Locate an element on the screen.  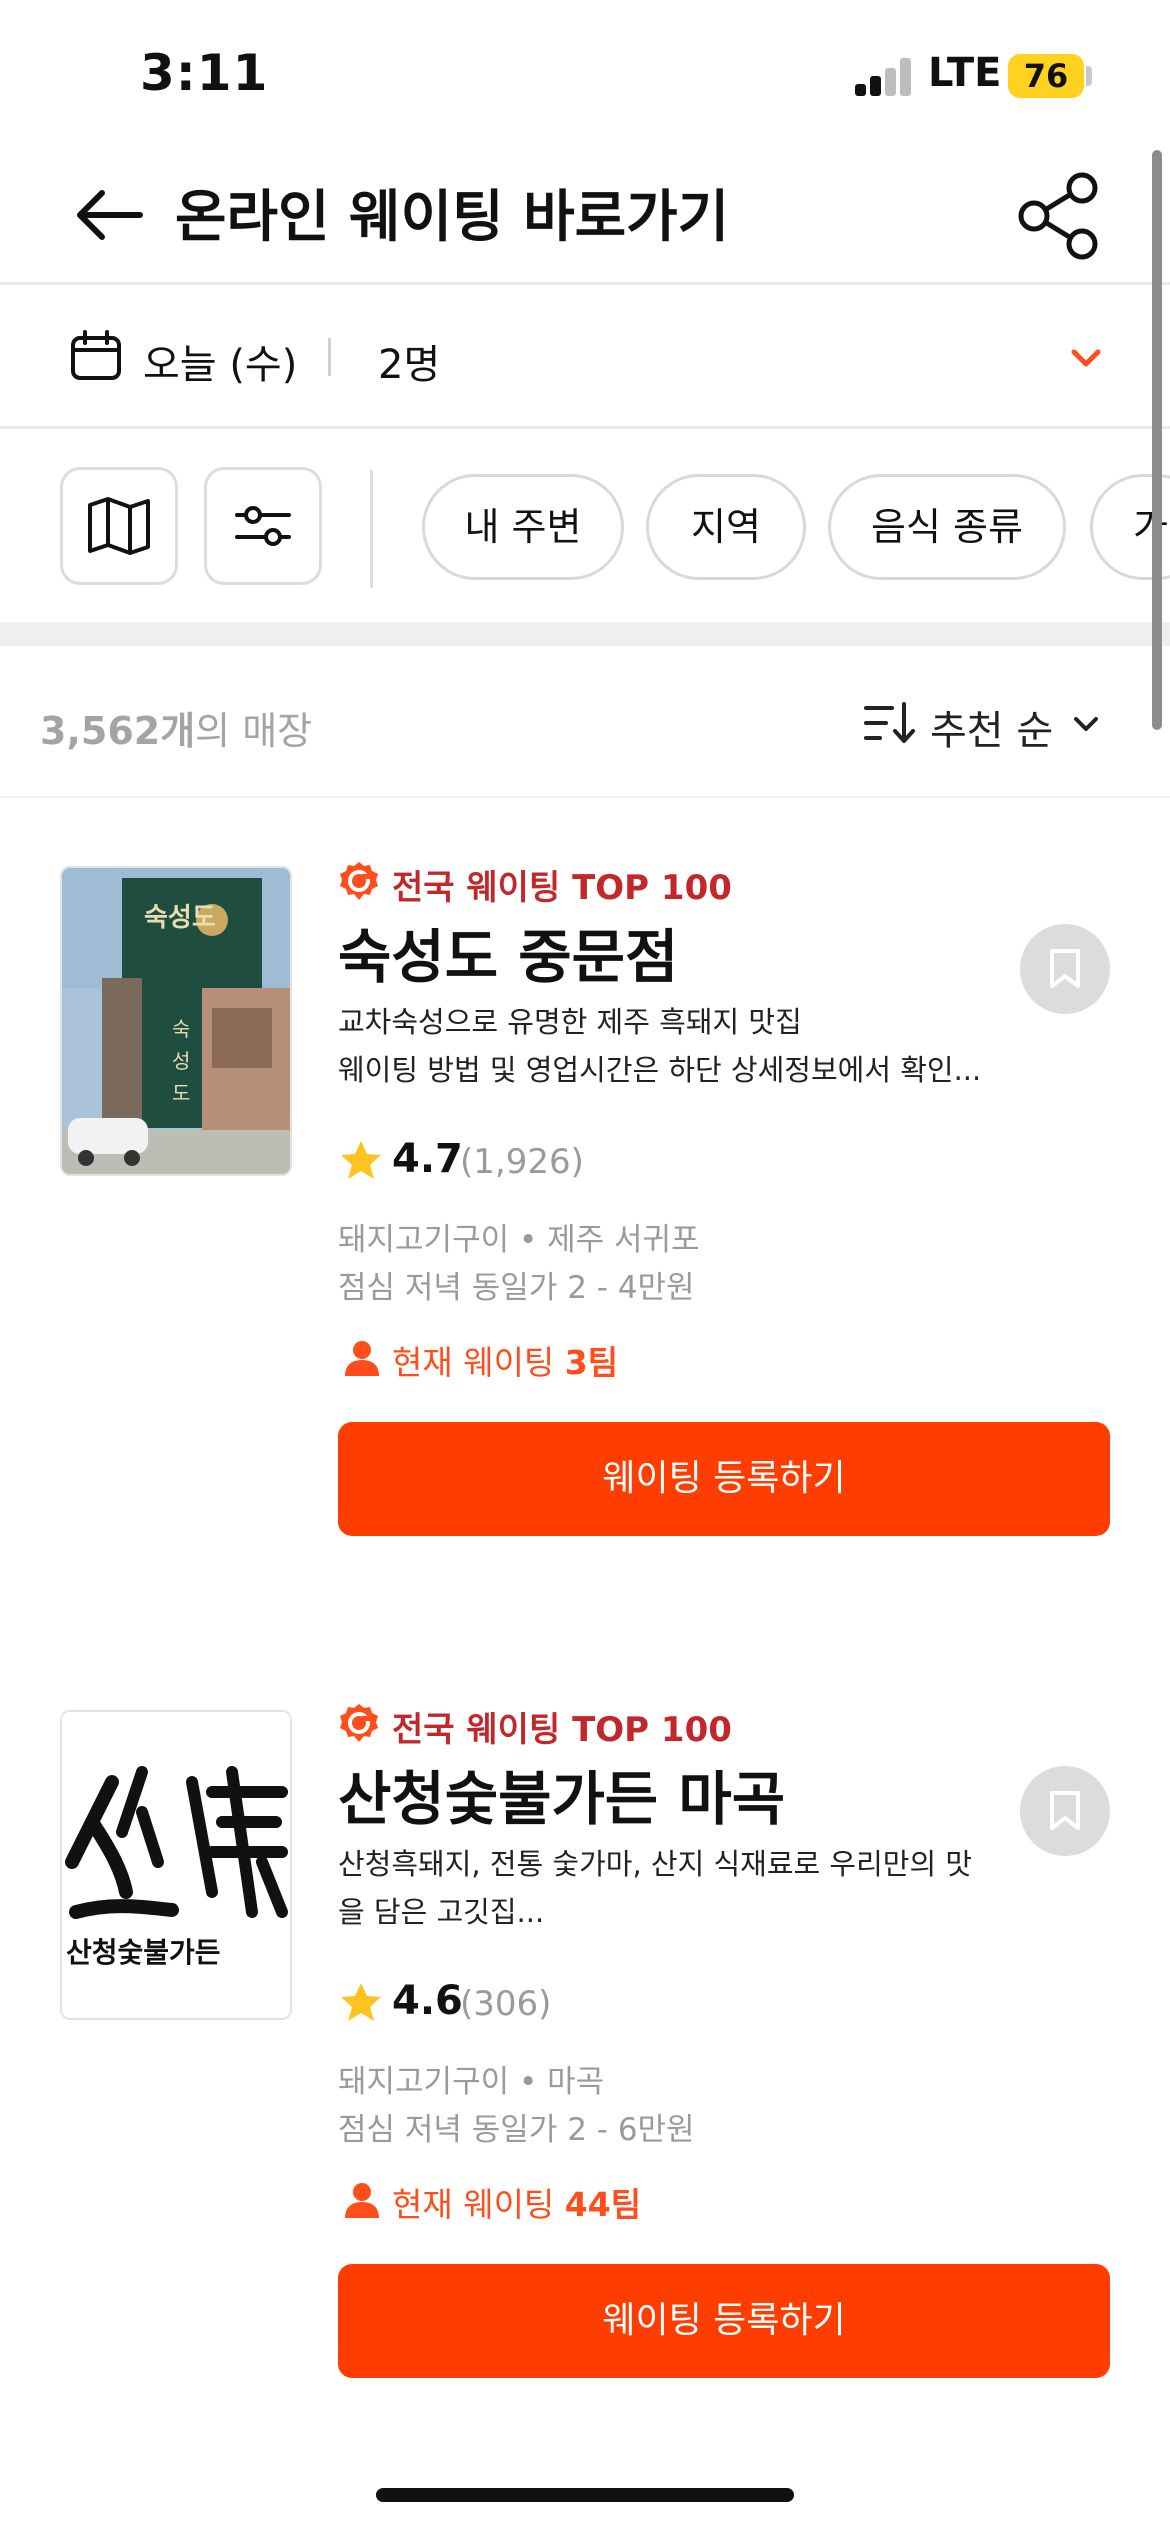
result-count: 3,562개의 매장 is located at coordinates (176, 731).